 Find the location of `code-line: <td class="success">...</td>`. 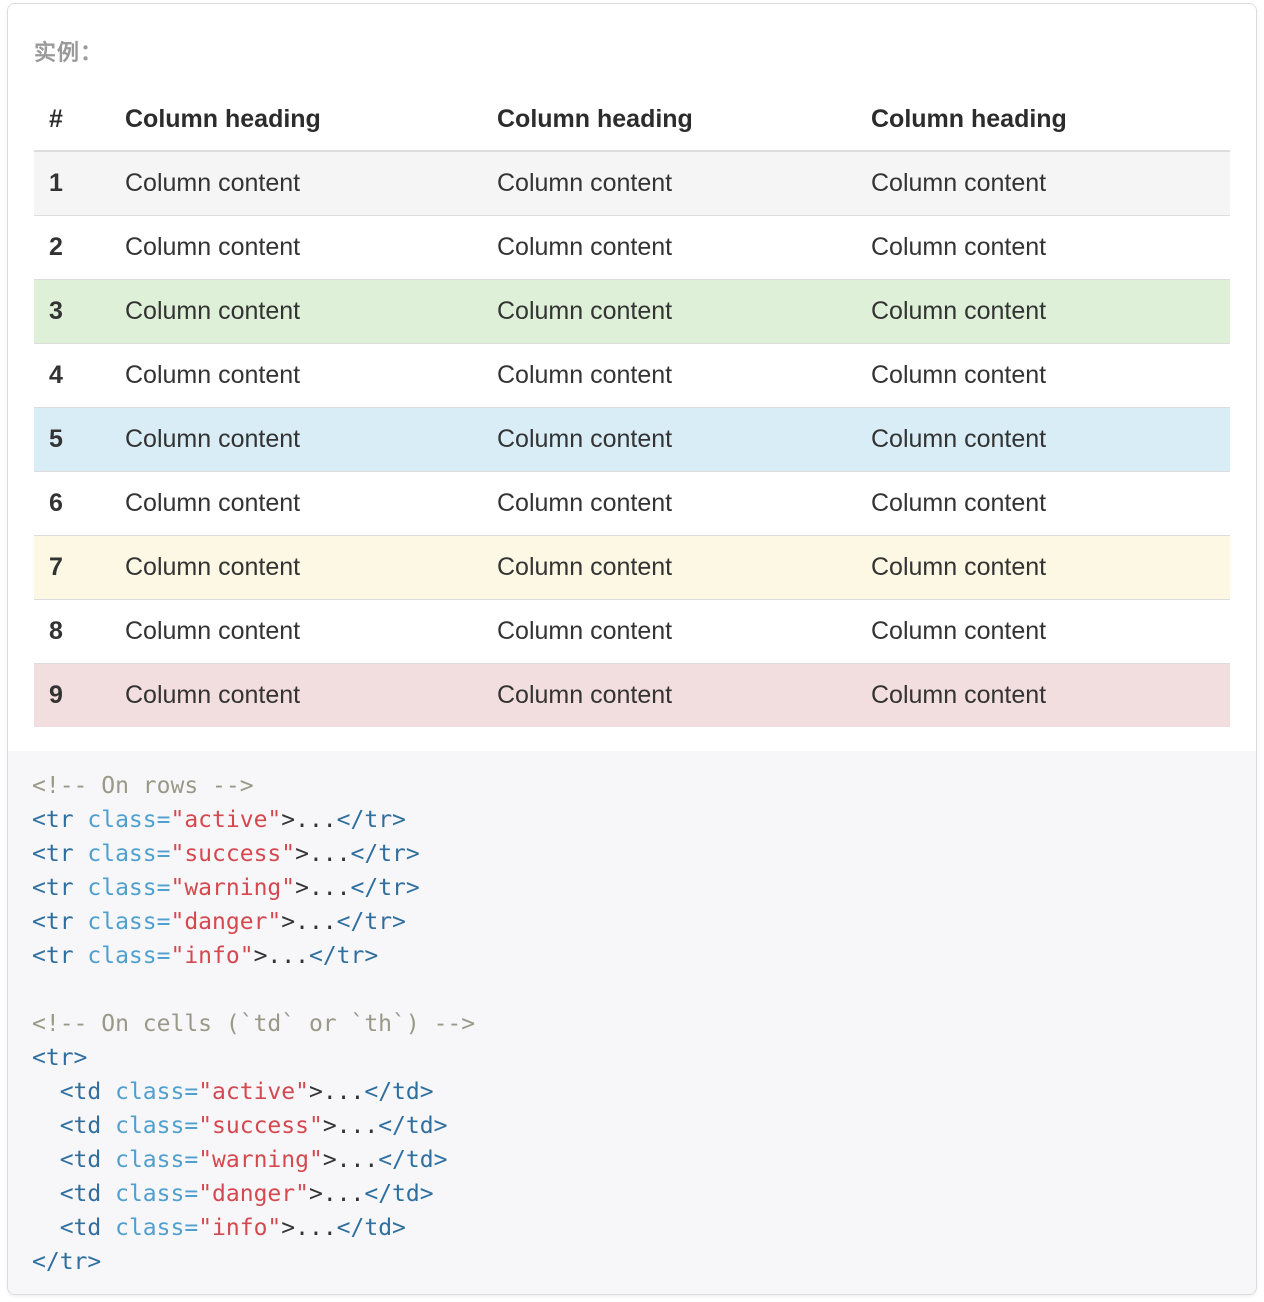

code-line: <td class="success">...</td> is located at coordinates (253, 1126).